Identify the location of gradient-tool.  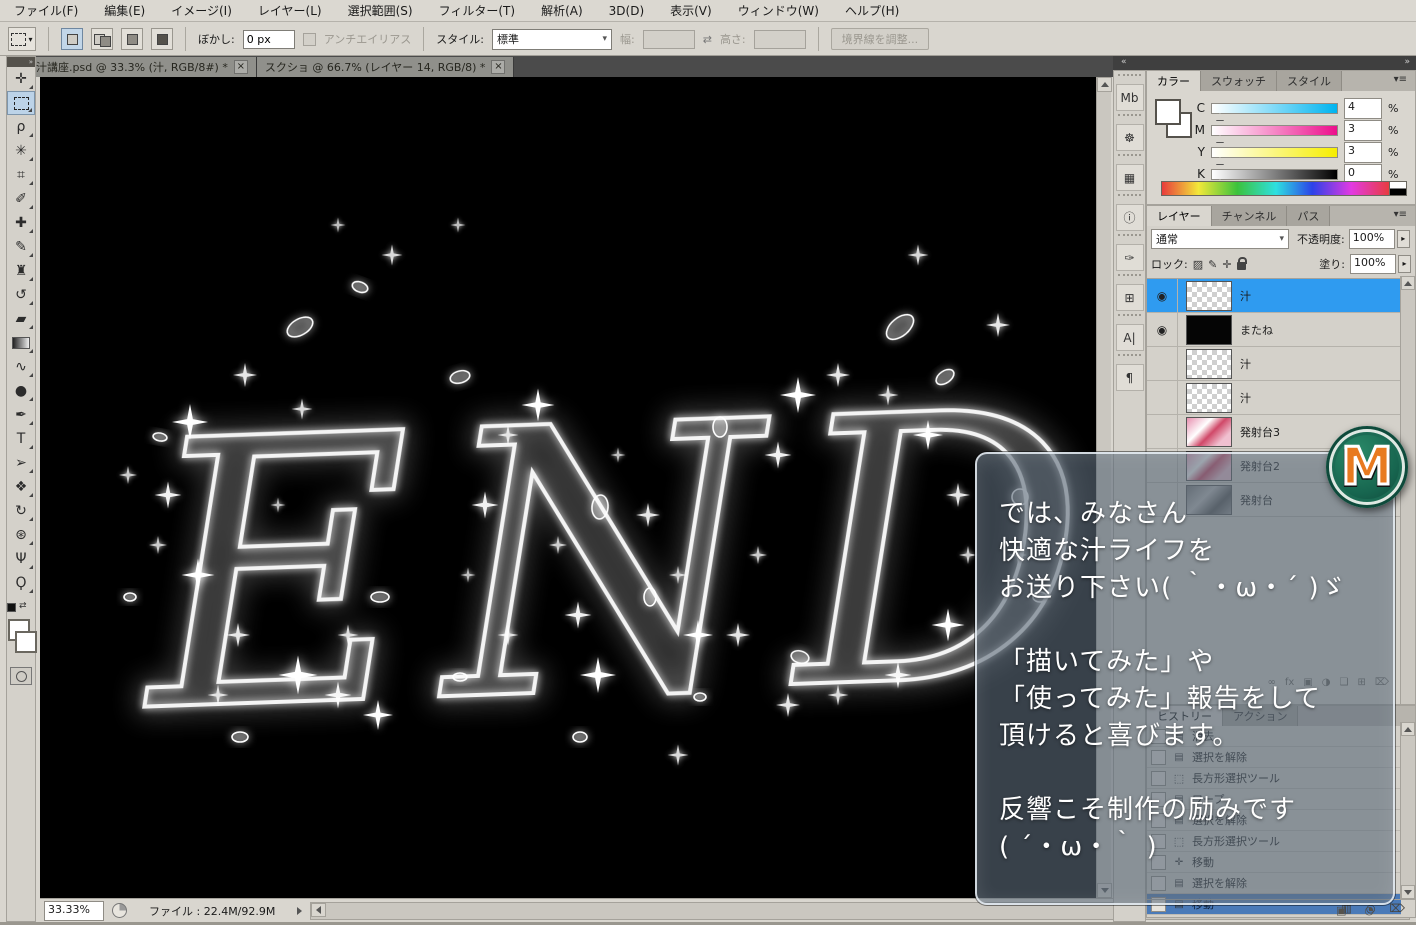
(21, 343).